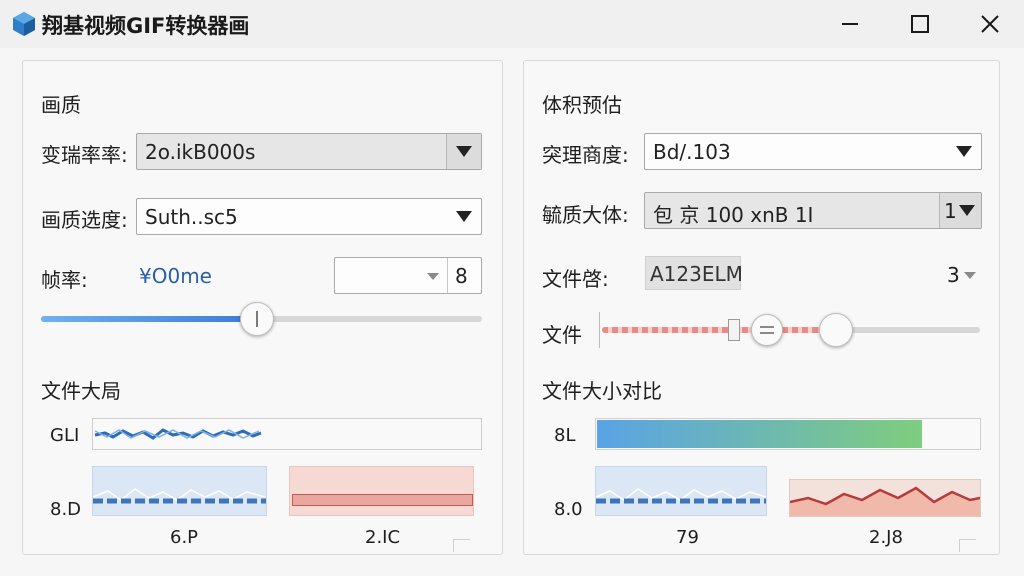 The width and height of the screenshot is (1024, 576). Describe the element at coordinates (61, 105) in the screenshot. I see `quality-section-title: 画质` at that location.